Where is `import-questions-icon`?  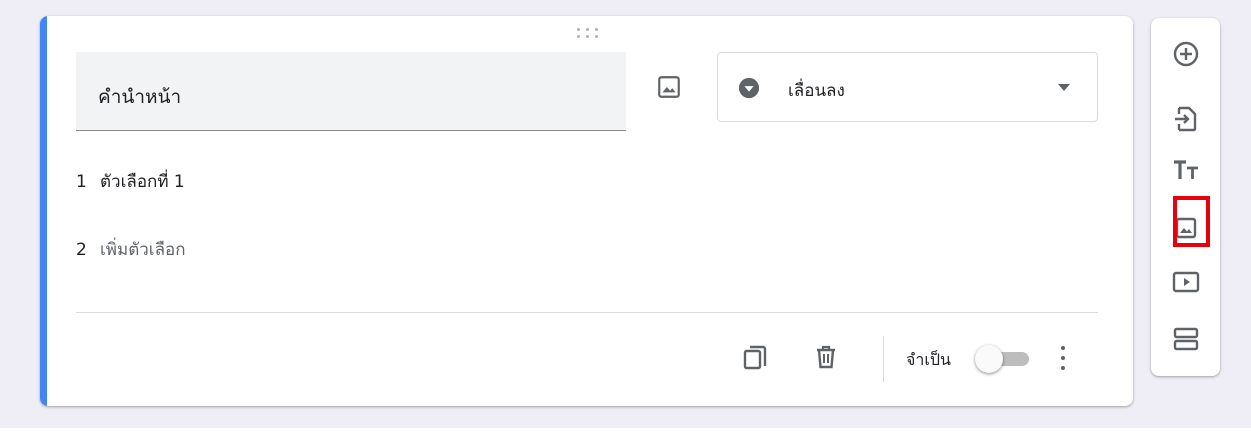
import-questions-icon is located at coordinates (1186, 119).